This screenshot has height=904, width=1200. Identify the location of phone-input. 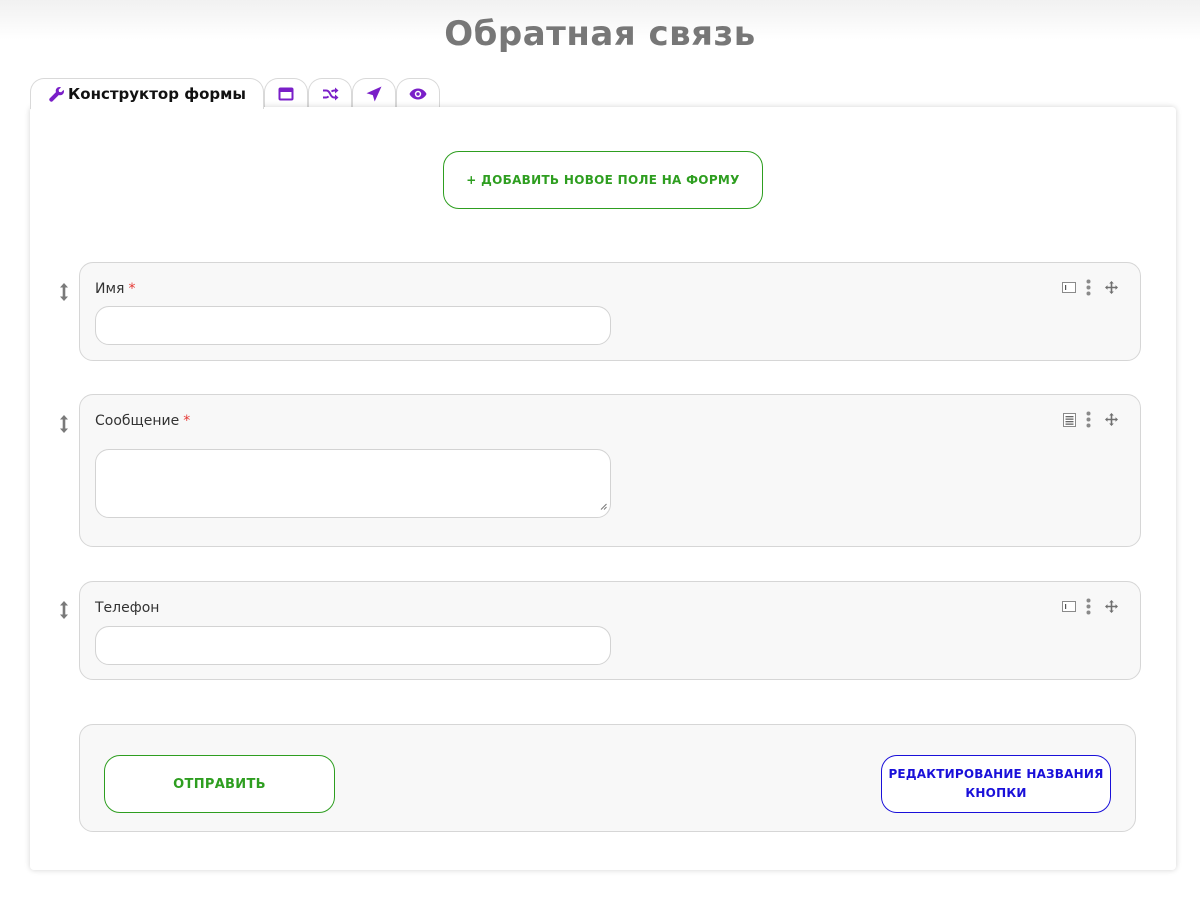
(353, 645).